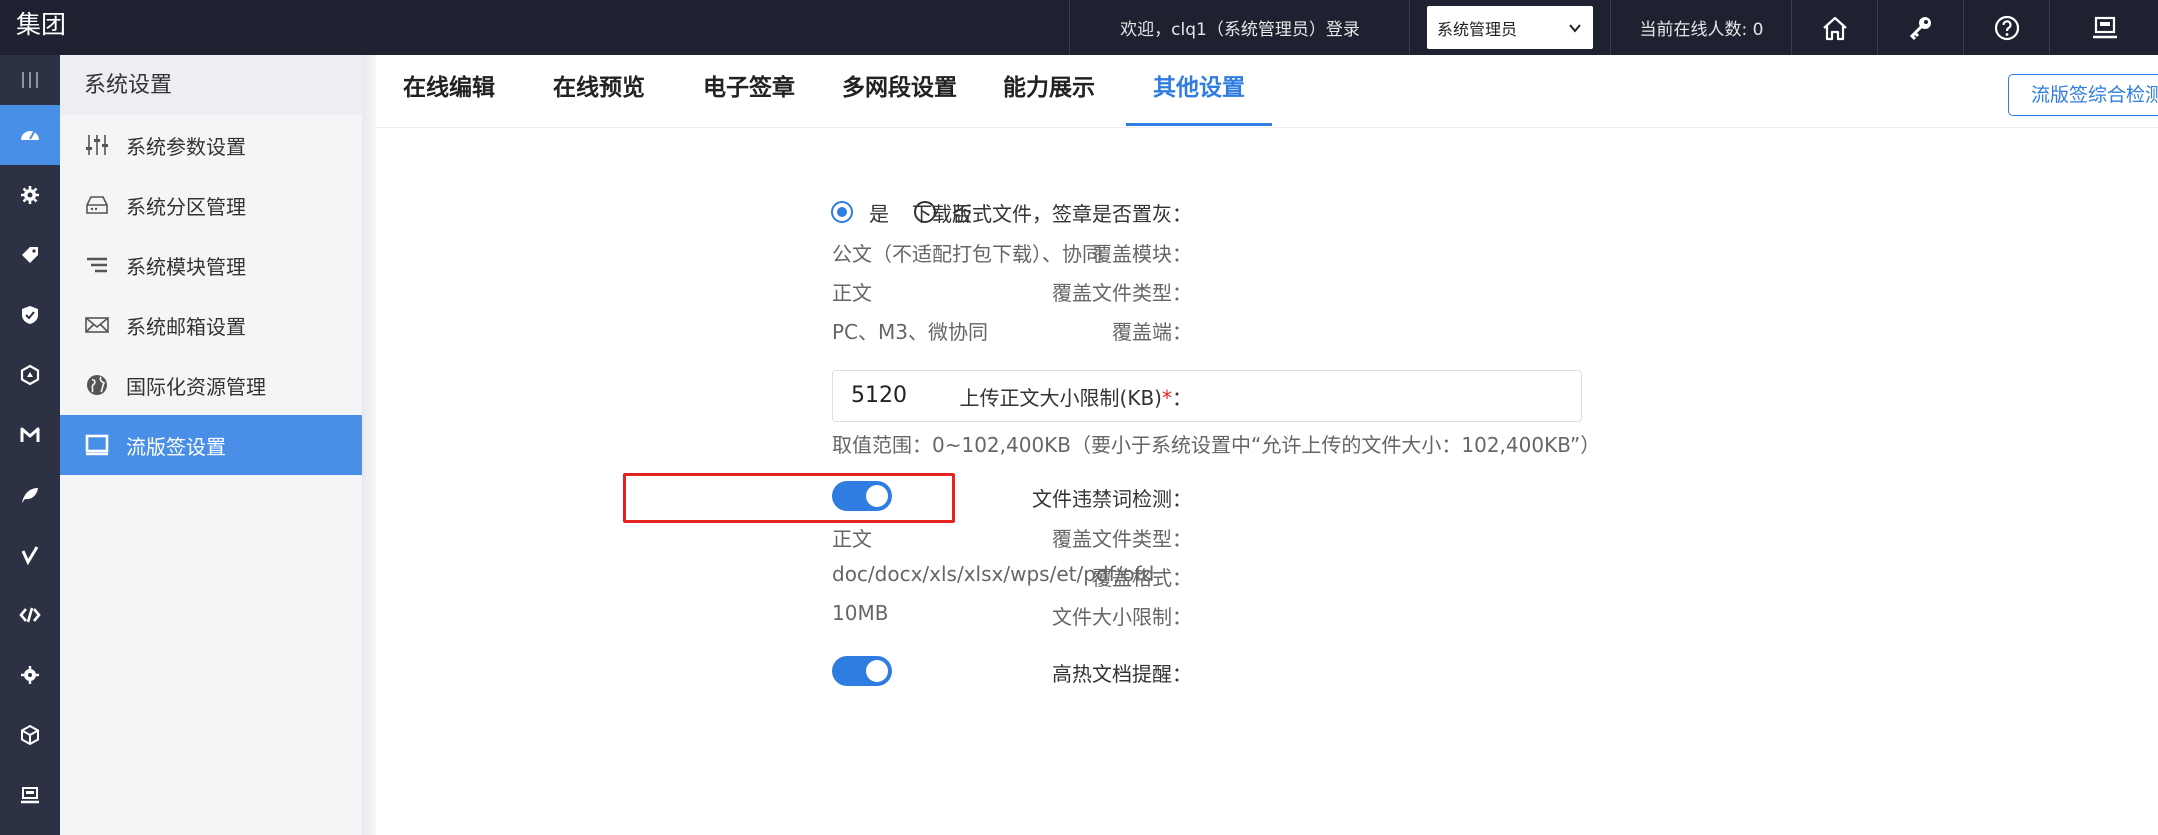 This screenshot has height=835, width=2158. Describe the element at coordinates (186, 146) in the screenshot. I see `submenu-item-label: 系统参数设置` at that location.